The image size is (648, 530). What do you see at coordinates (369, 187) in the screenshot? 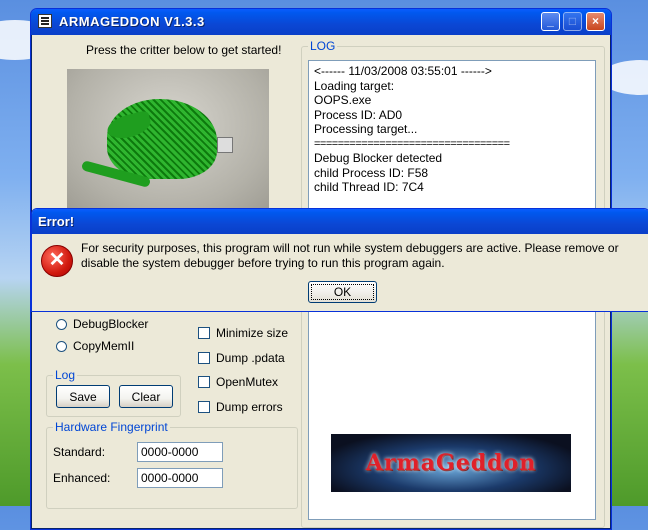
I see `log-line: child Thread ID: 7C4` at bounding box center [369, 187].